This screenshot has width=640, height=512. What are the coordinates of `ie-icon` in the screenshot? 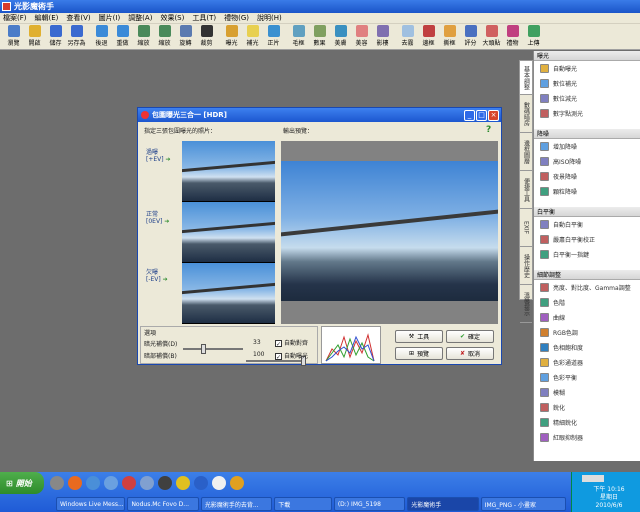 It's located at (93, 483).